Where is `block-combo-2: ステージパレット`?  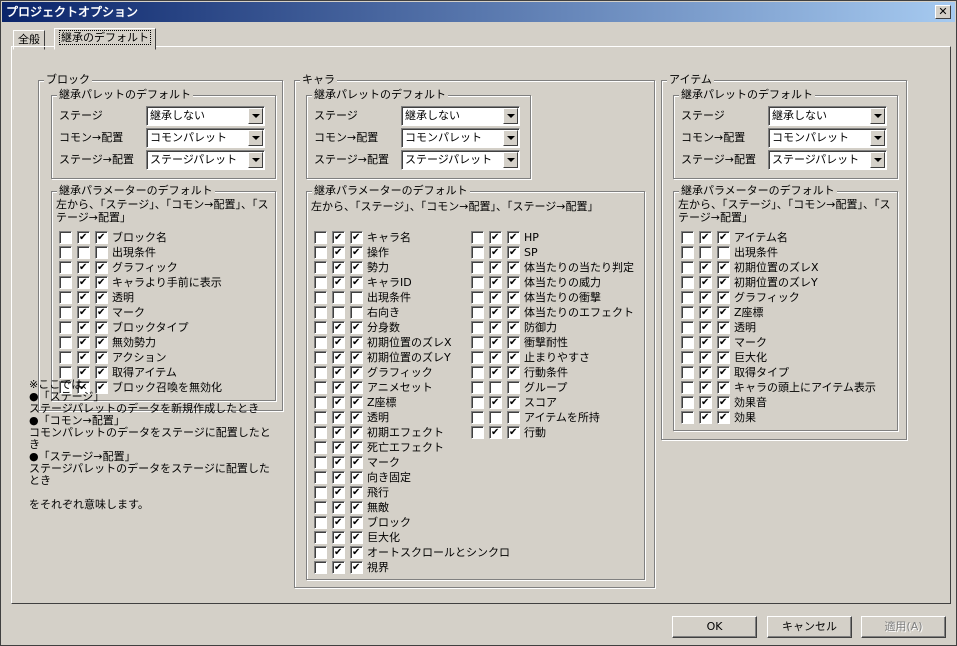 block-combo-2: ステージパレット is located at coordinates (205, 160).